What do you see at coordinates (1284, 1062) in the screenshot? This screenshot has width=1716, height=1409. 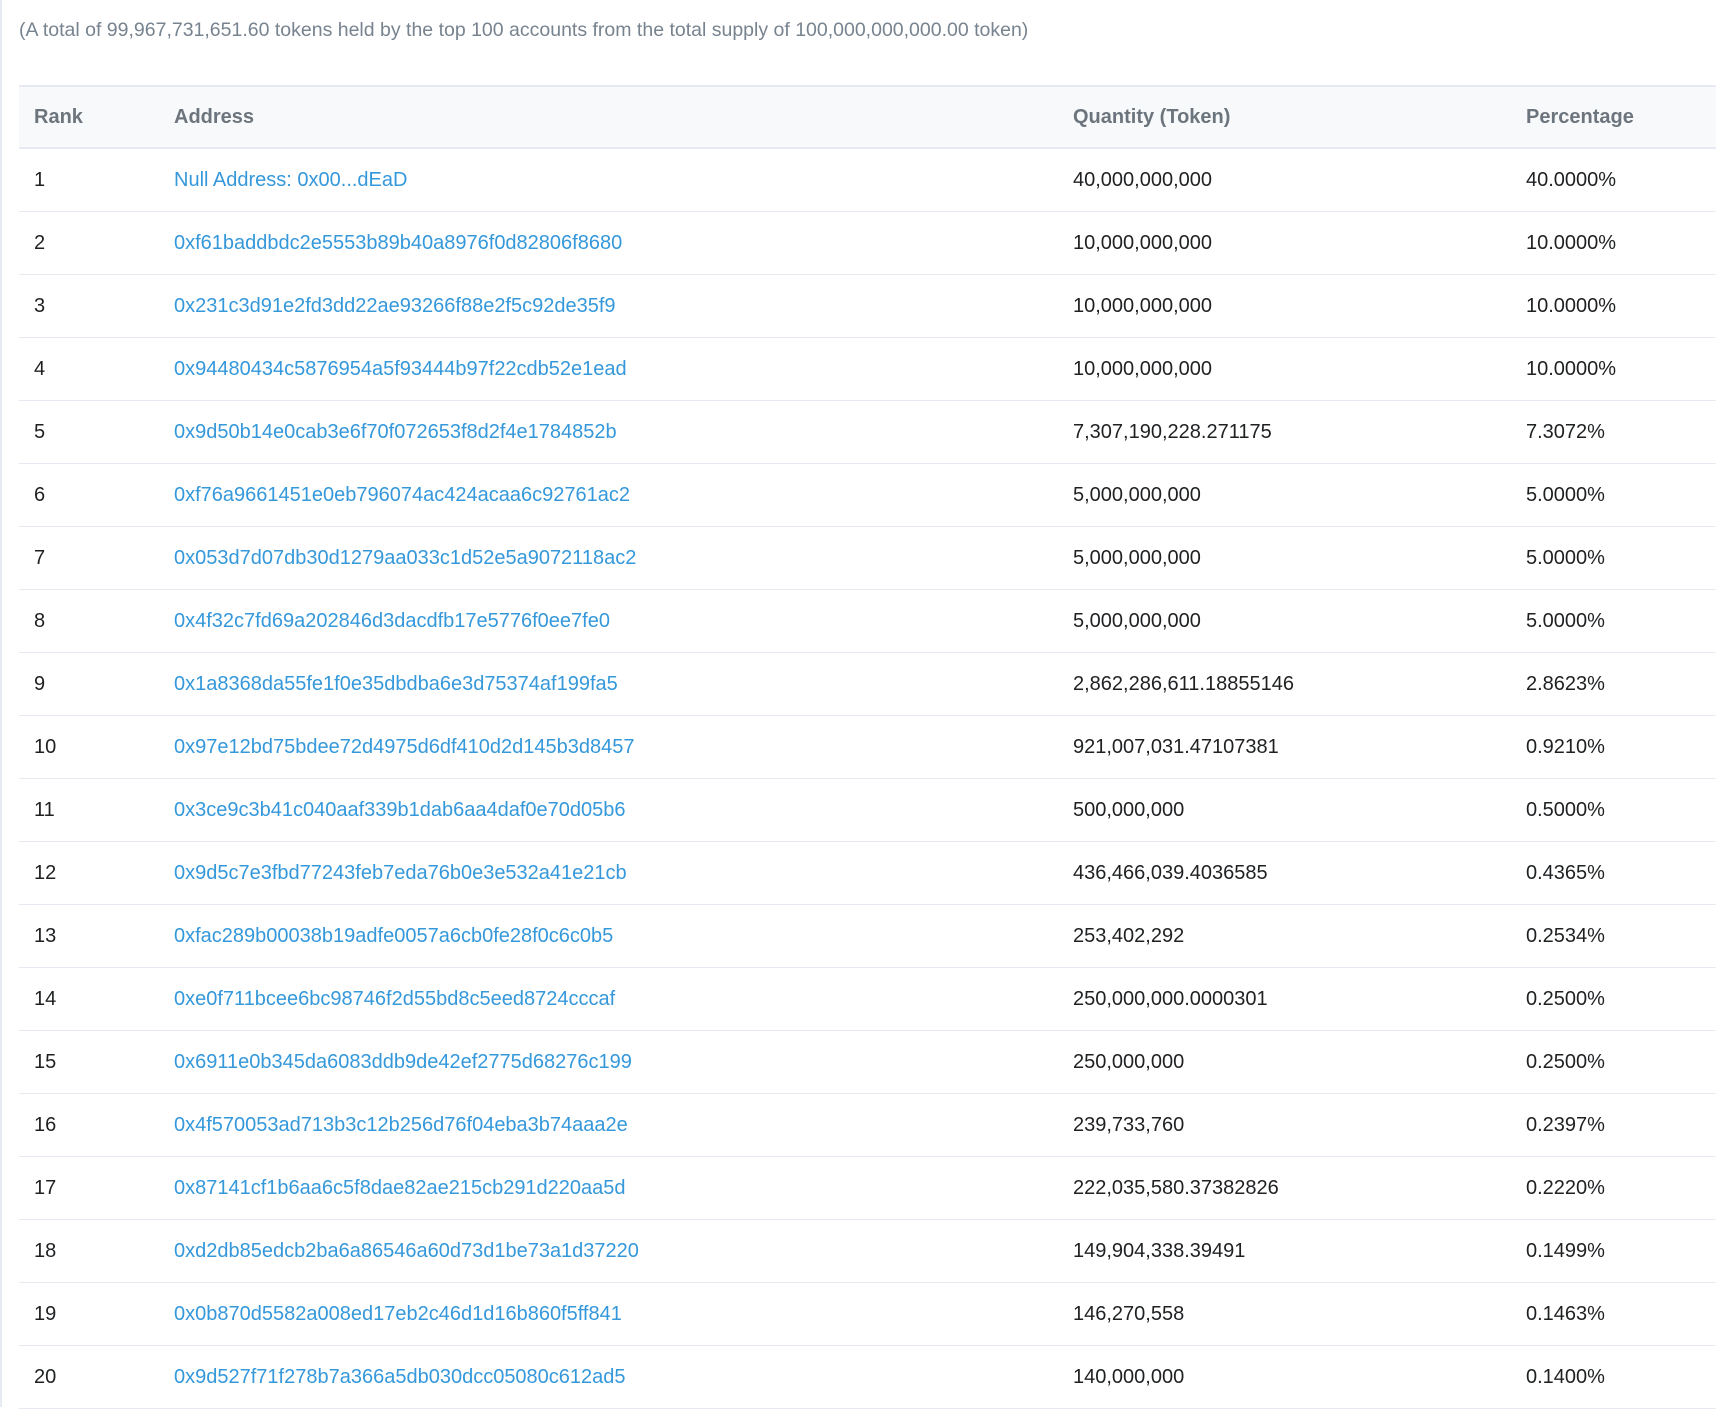 I see `quantity-cell: 250,000,000` at bounding box center [1284, 1062].